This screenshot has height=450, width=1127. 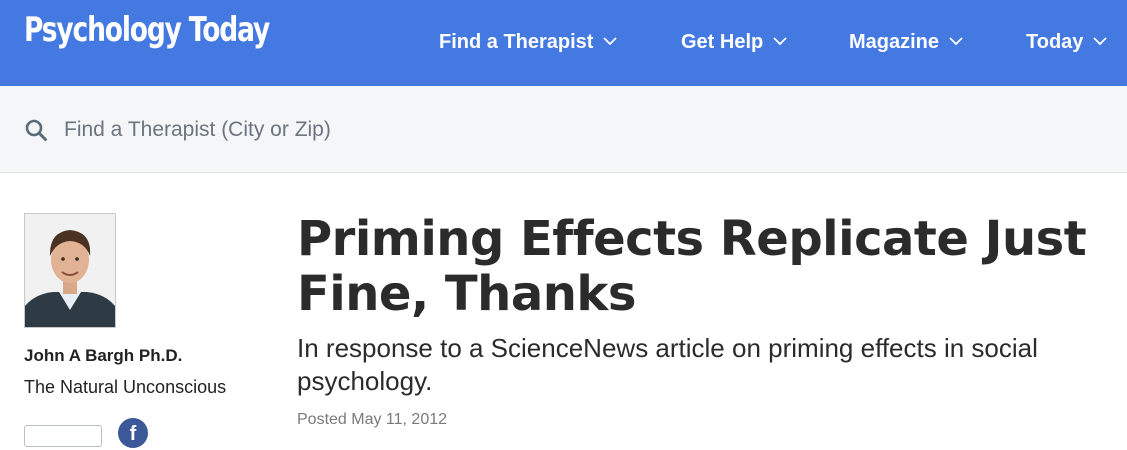 I want to click on nav-get-help: Get Help, so click(x=734, y=42).